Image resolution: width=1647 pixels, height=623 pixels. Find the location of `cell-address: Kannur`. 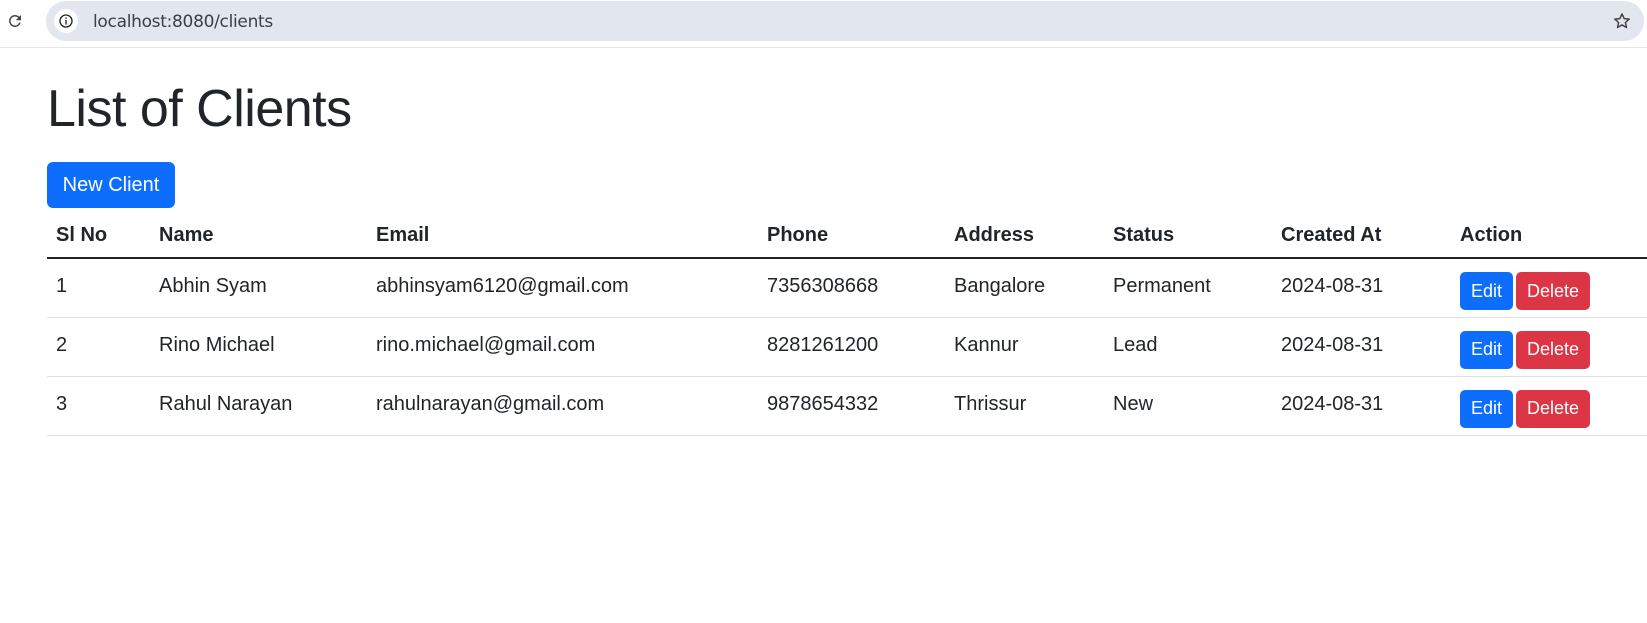

cell-address: Kannur is located at coordinates (1024, 347).